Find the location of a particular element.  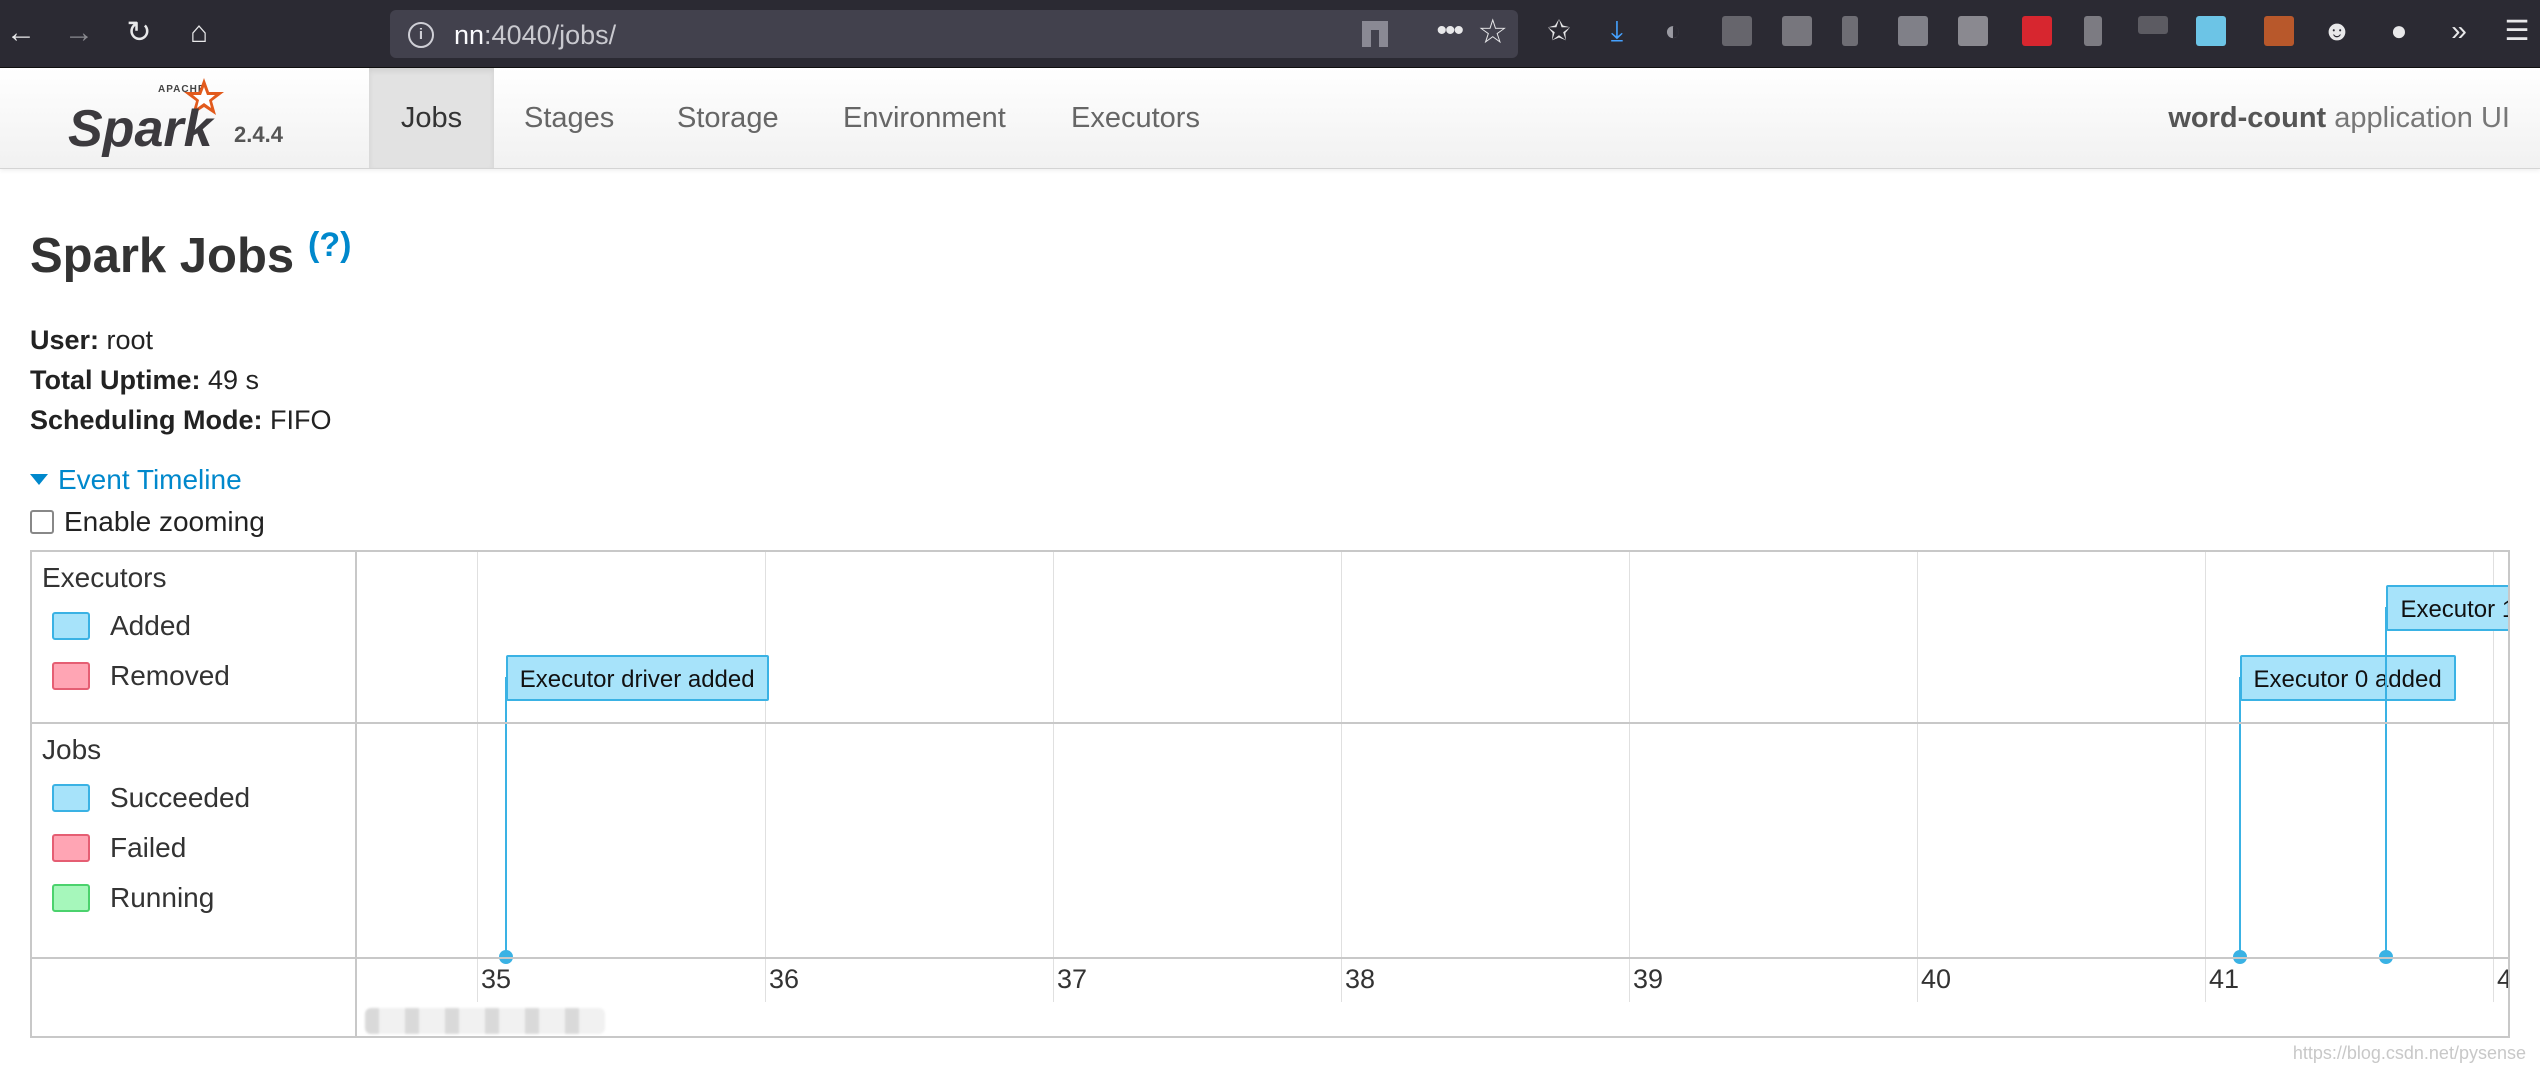

tick-label: 37 is located at coordinates (1072, 979).